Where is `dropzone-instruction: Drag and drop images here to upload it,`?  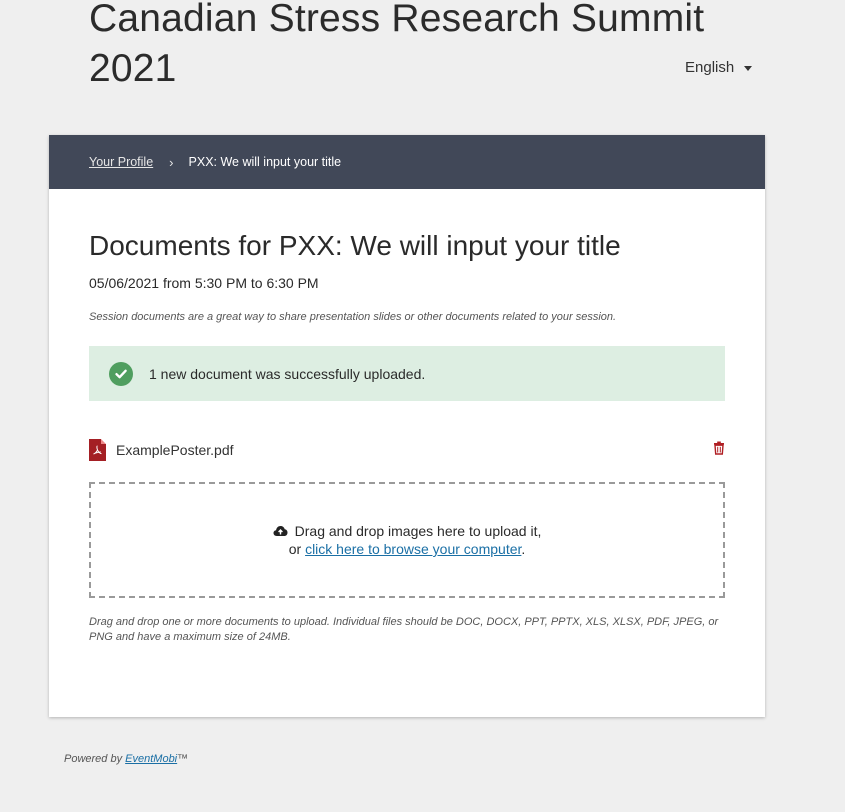 dropzone-instruction: Drag and drop images here to upload it, is located at coordinates (418, 531).